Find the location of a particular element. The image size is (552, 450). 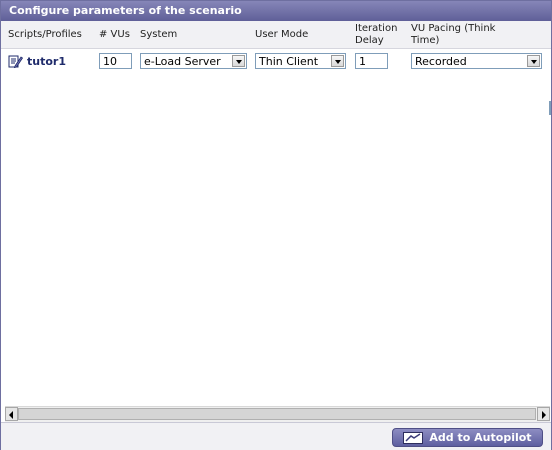

autopilot-icon is located at coordinates (413, 437).